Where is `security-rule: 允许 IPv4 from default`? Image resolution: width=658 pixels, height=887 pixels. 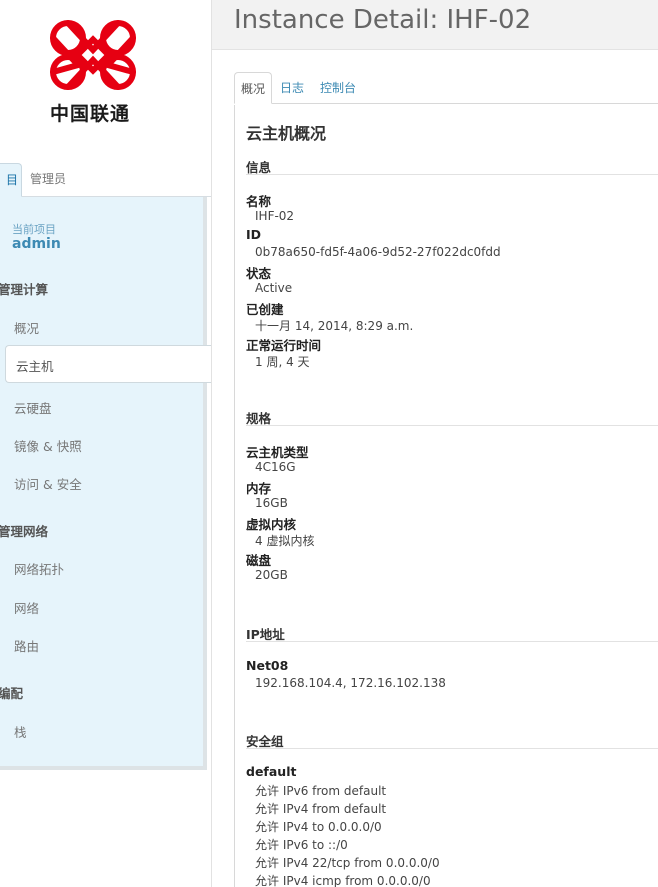
security-rule: 允许 IPv4 from default is located at coordinates (321, 809).